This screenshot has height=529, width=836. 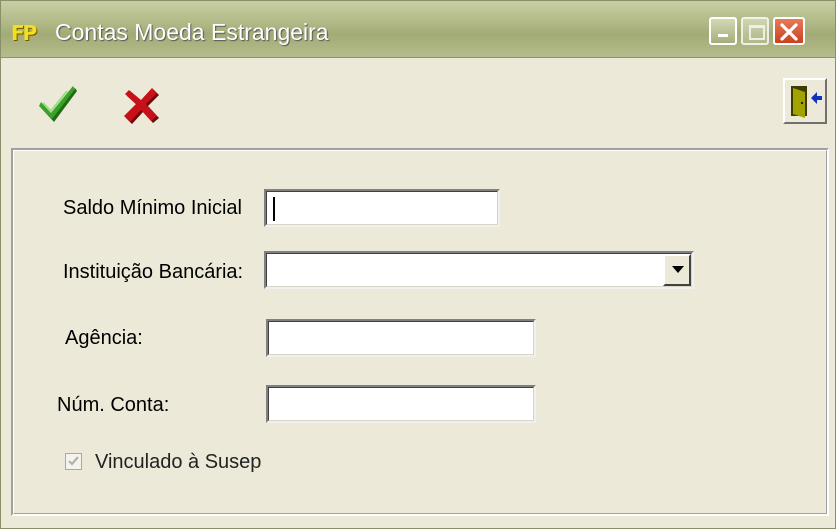 What do you see at coordinates (418, 97) in the screenshot?
I see `toolbar` at bounding box center [418, 97].